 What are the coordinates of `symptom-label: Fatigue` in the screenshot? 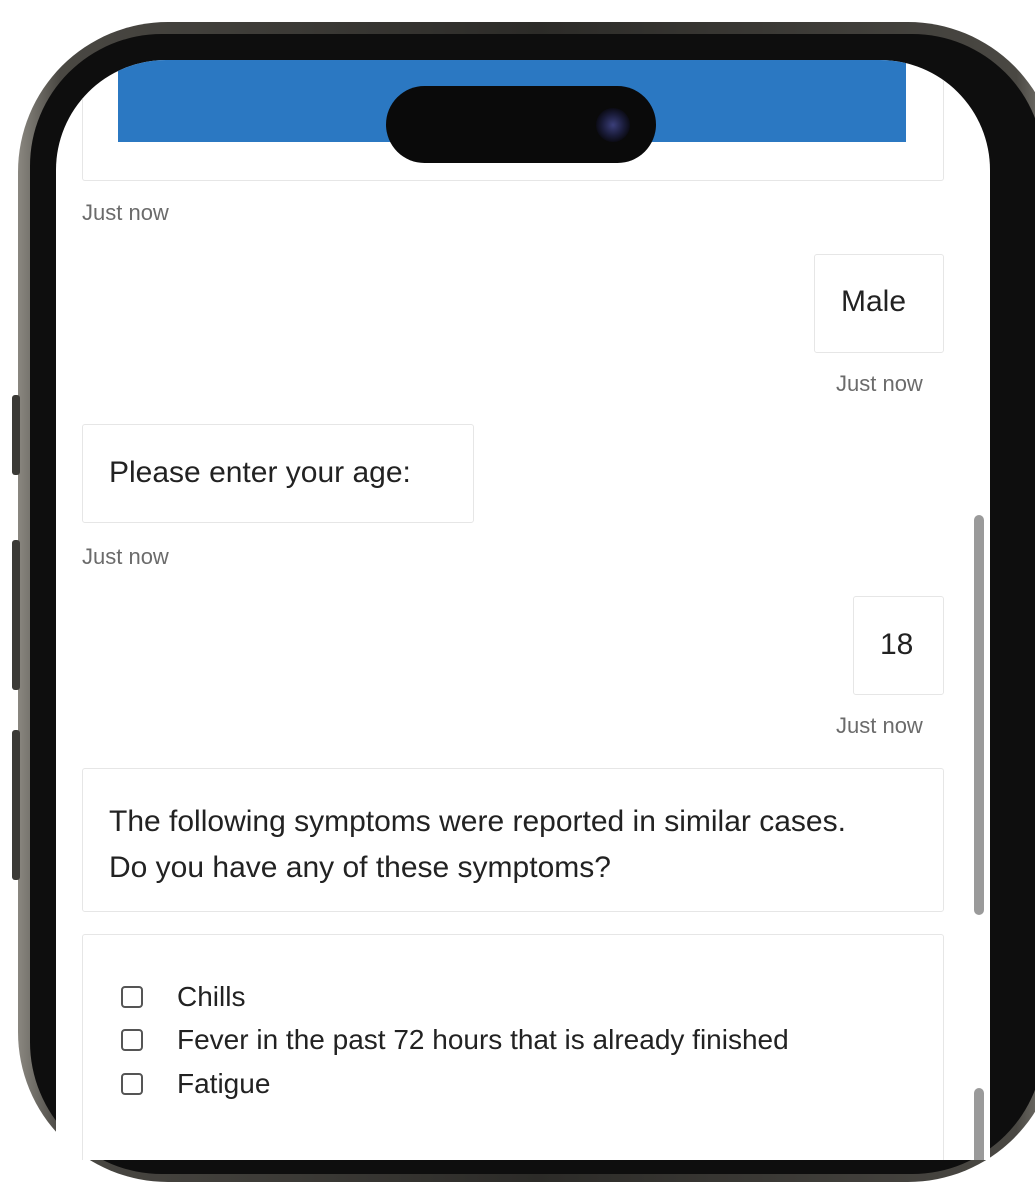 It's located at (224, 1083).